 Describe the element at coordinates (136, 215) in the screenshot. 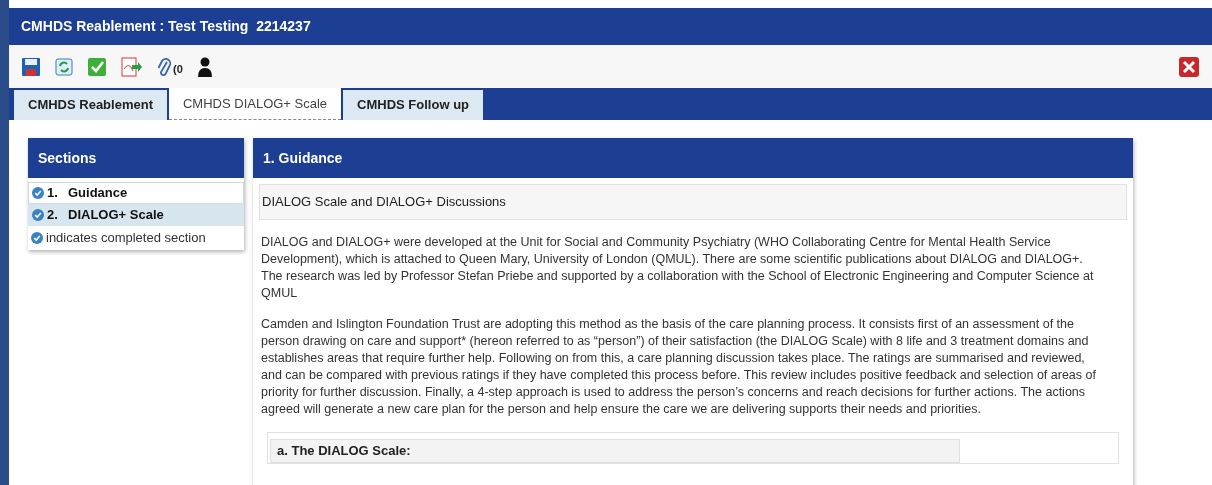

I see `section-item: 2. DIALOG+ Scale` at that location.